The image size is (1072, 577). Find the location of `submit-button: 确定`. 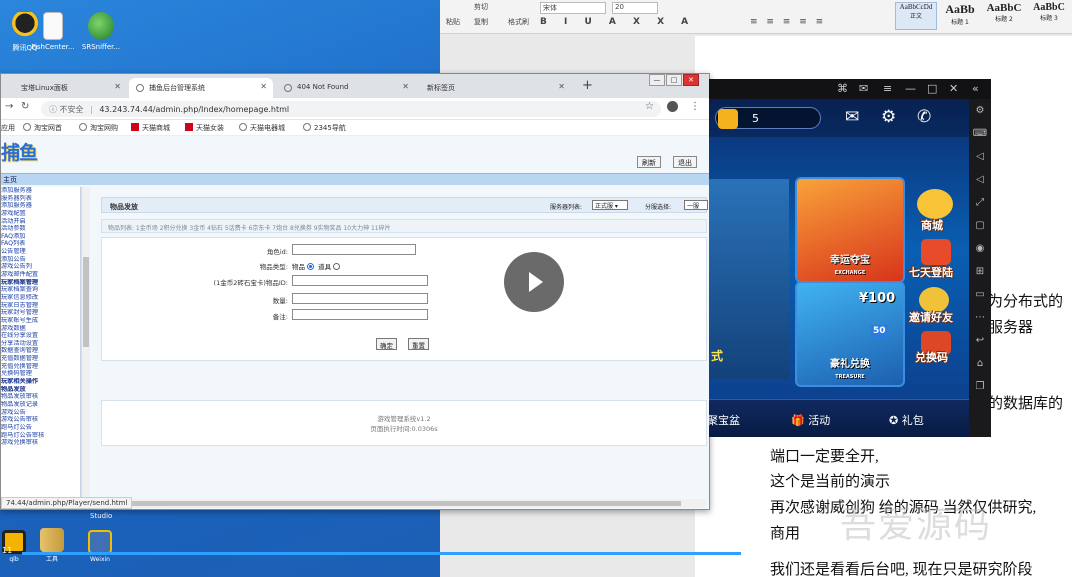

submit-button: 确定 is located at coordinates (386, 344).